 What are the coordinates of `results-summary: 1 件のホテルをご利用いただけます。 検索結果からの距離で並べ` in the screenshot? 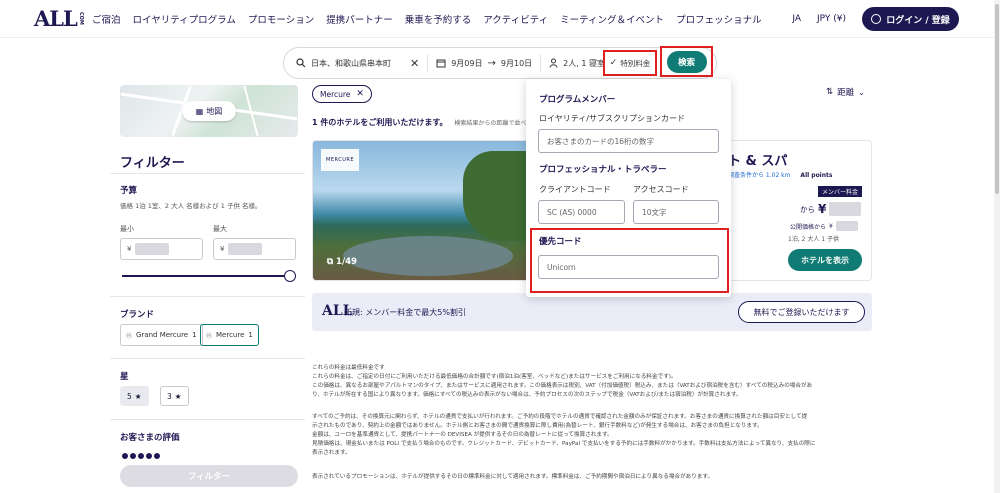 It's located at (419, 122).